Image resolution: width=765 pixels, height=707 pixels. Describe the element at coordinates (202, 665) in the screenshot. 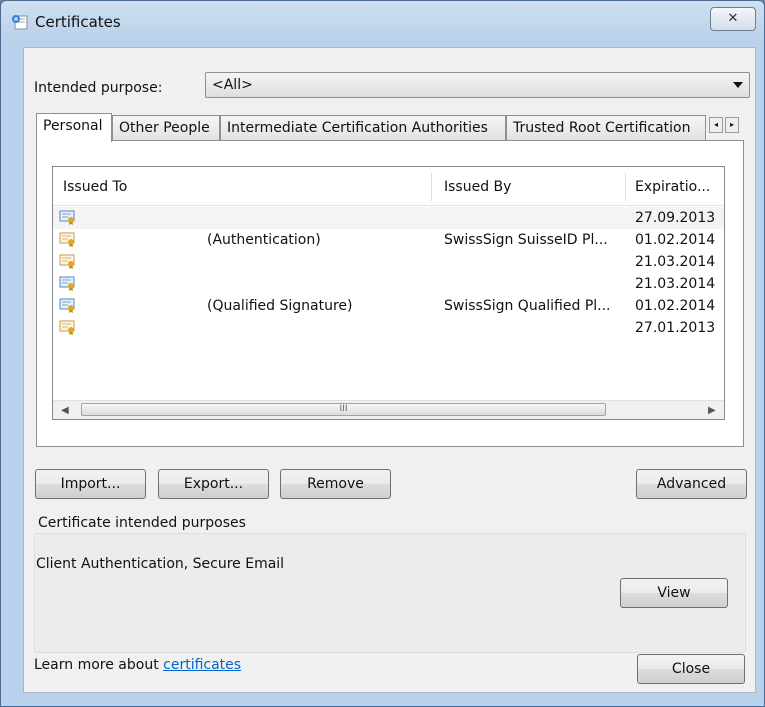

I see `certificates-link: certificates` at that location.